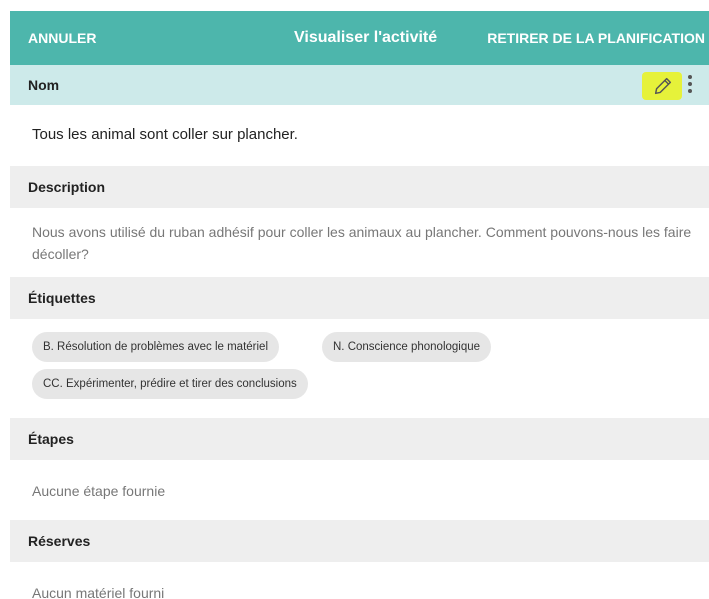  I want to click on page-title: Visualiser l'activité, so click(366, 37).